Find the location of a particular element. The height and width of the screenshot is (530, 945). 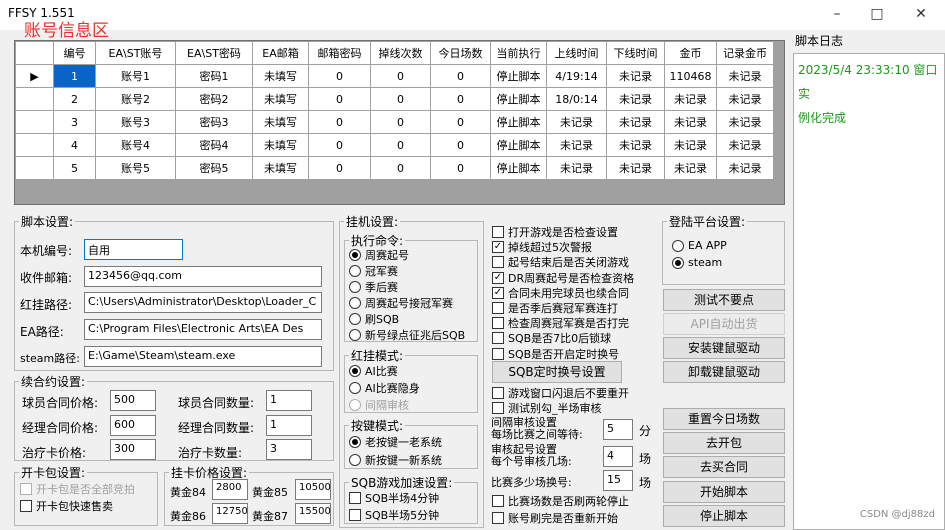

table-row: 4 账号4 密码4 未填写 0 0 0 停止脚本 未记录 未记录 未记录 未记录 is located at coordinates (394, 145).